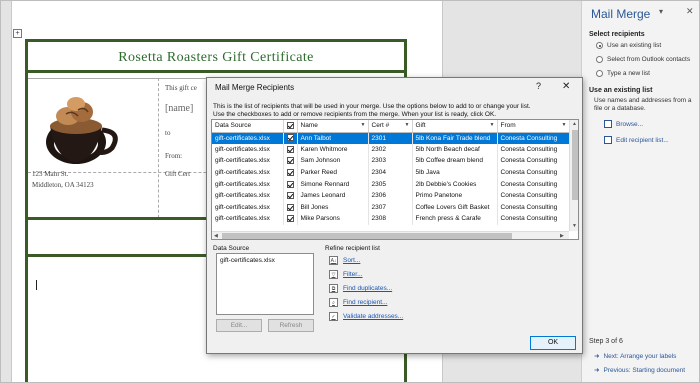  I want to click on scroll-up-arrow-icon: ▲, so click(574, 124).